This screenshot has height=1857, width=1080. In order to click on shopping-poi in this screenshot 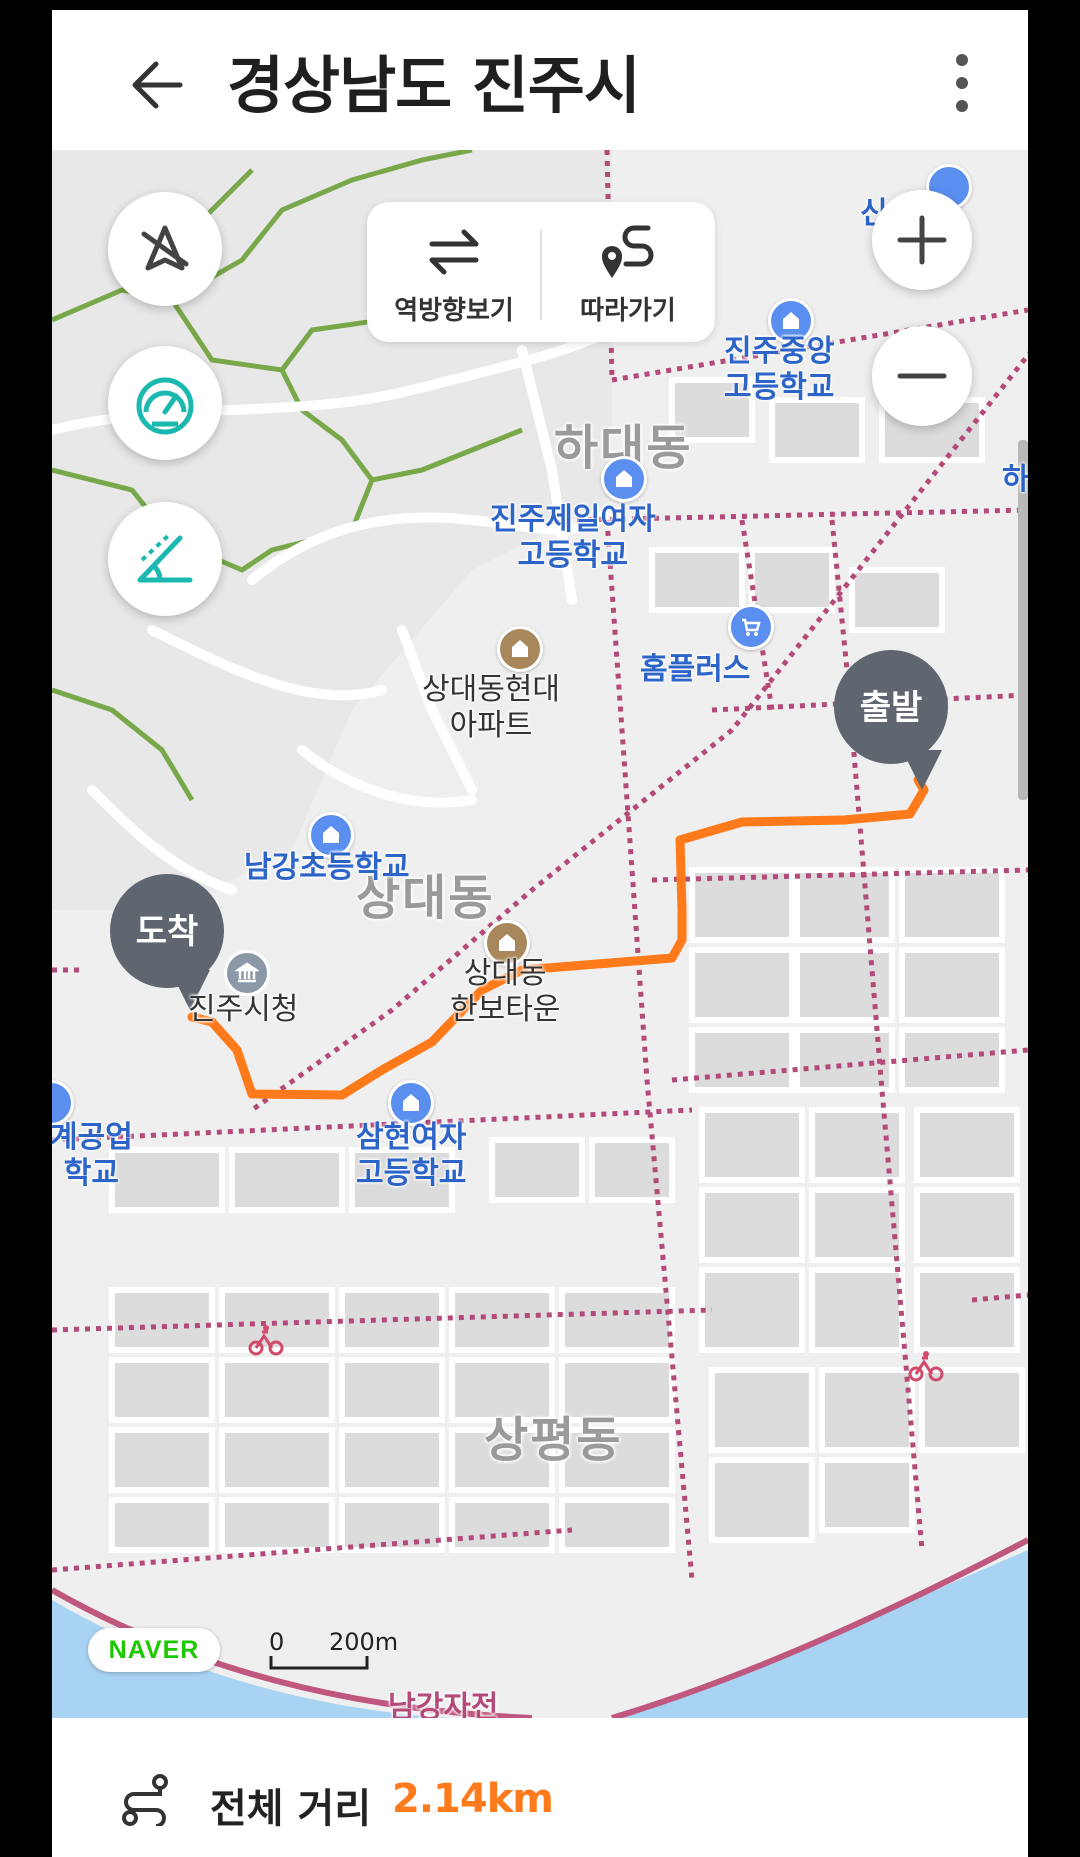, I will do `click(751, 627)`.